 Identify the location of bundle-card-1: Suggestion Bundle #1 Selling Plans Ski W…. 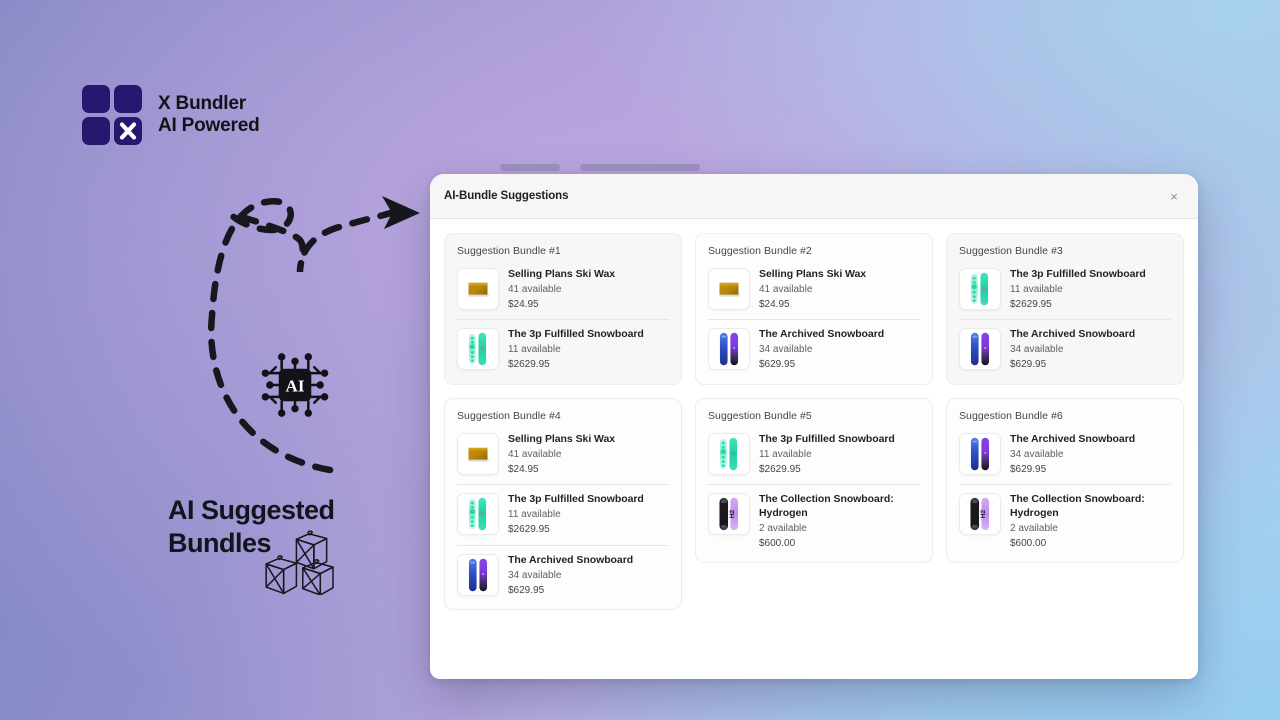
(563, 309).